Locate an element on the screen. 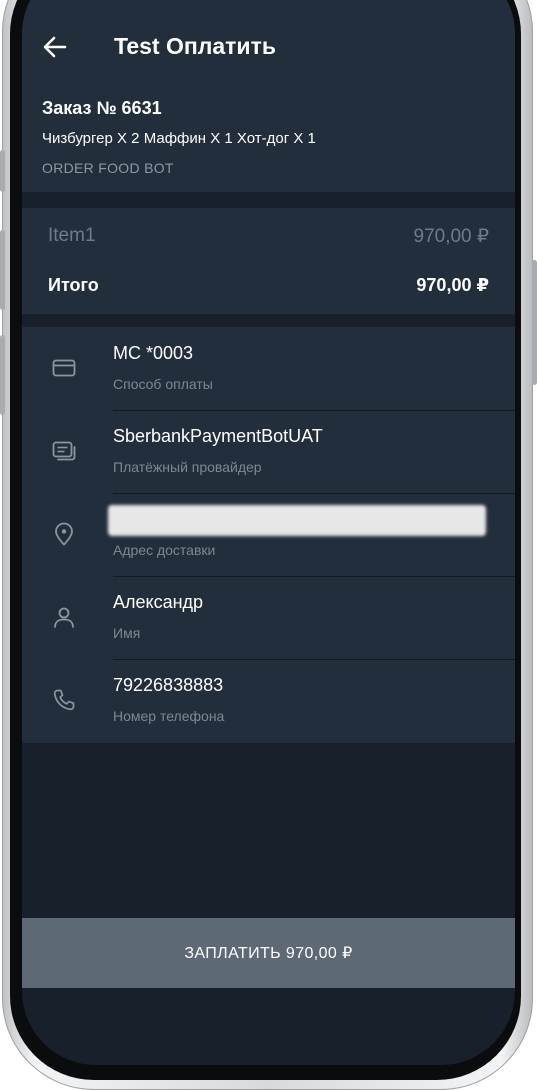 The image size is (537, 1090). item-price: 970,00 ₽ is located at coordinates (451, 236).